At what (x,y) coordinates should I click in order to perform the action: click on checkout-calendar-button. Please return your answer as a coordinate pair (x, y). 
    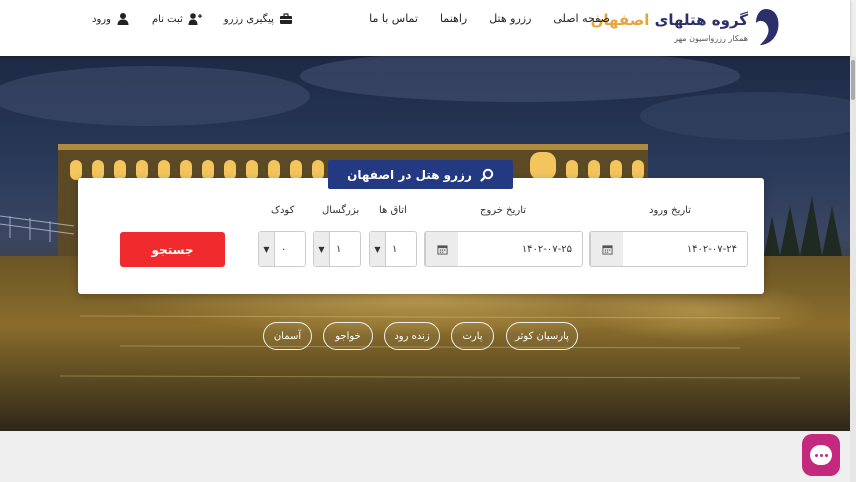
    Looking at the image, I should click on (441, 249).